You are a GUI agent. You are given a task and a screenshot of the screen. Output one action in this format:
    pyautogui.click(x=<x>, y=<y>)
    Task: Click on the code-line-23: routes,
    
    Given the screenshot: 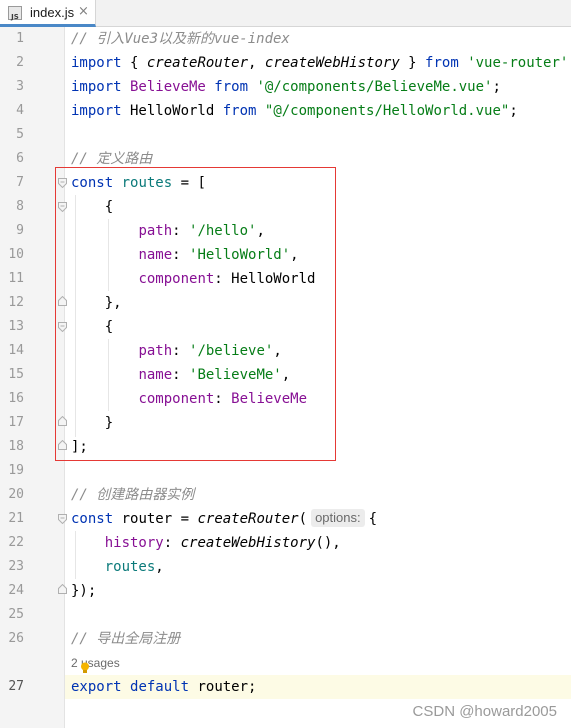 What is the action you would take?
    pyautogui.click(x=117, y=567)
    